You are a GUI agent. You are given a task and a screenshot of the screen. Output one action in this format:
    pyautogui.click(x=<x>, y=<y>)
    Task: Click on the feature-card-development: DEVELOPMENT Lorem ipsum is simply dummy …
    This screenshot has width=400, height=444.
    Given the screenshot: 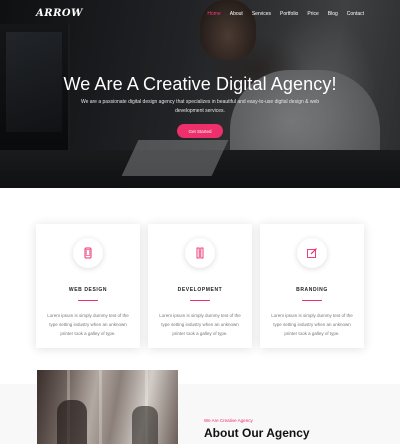 What is the action you would take?
    pyautogui.click(x=200, y=286)
    